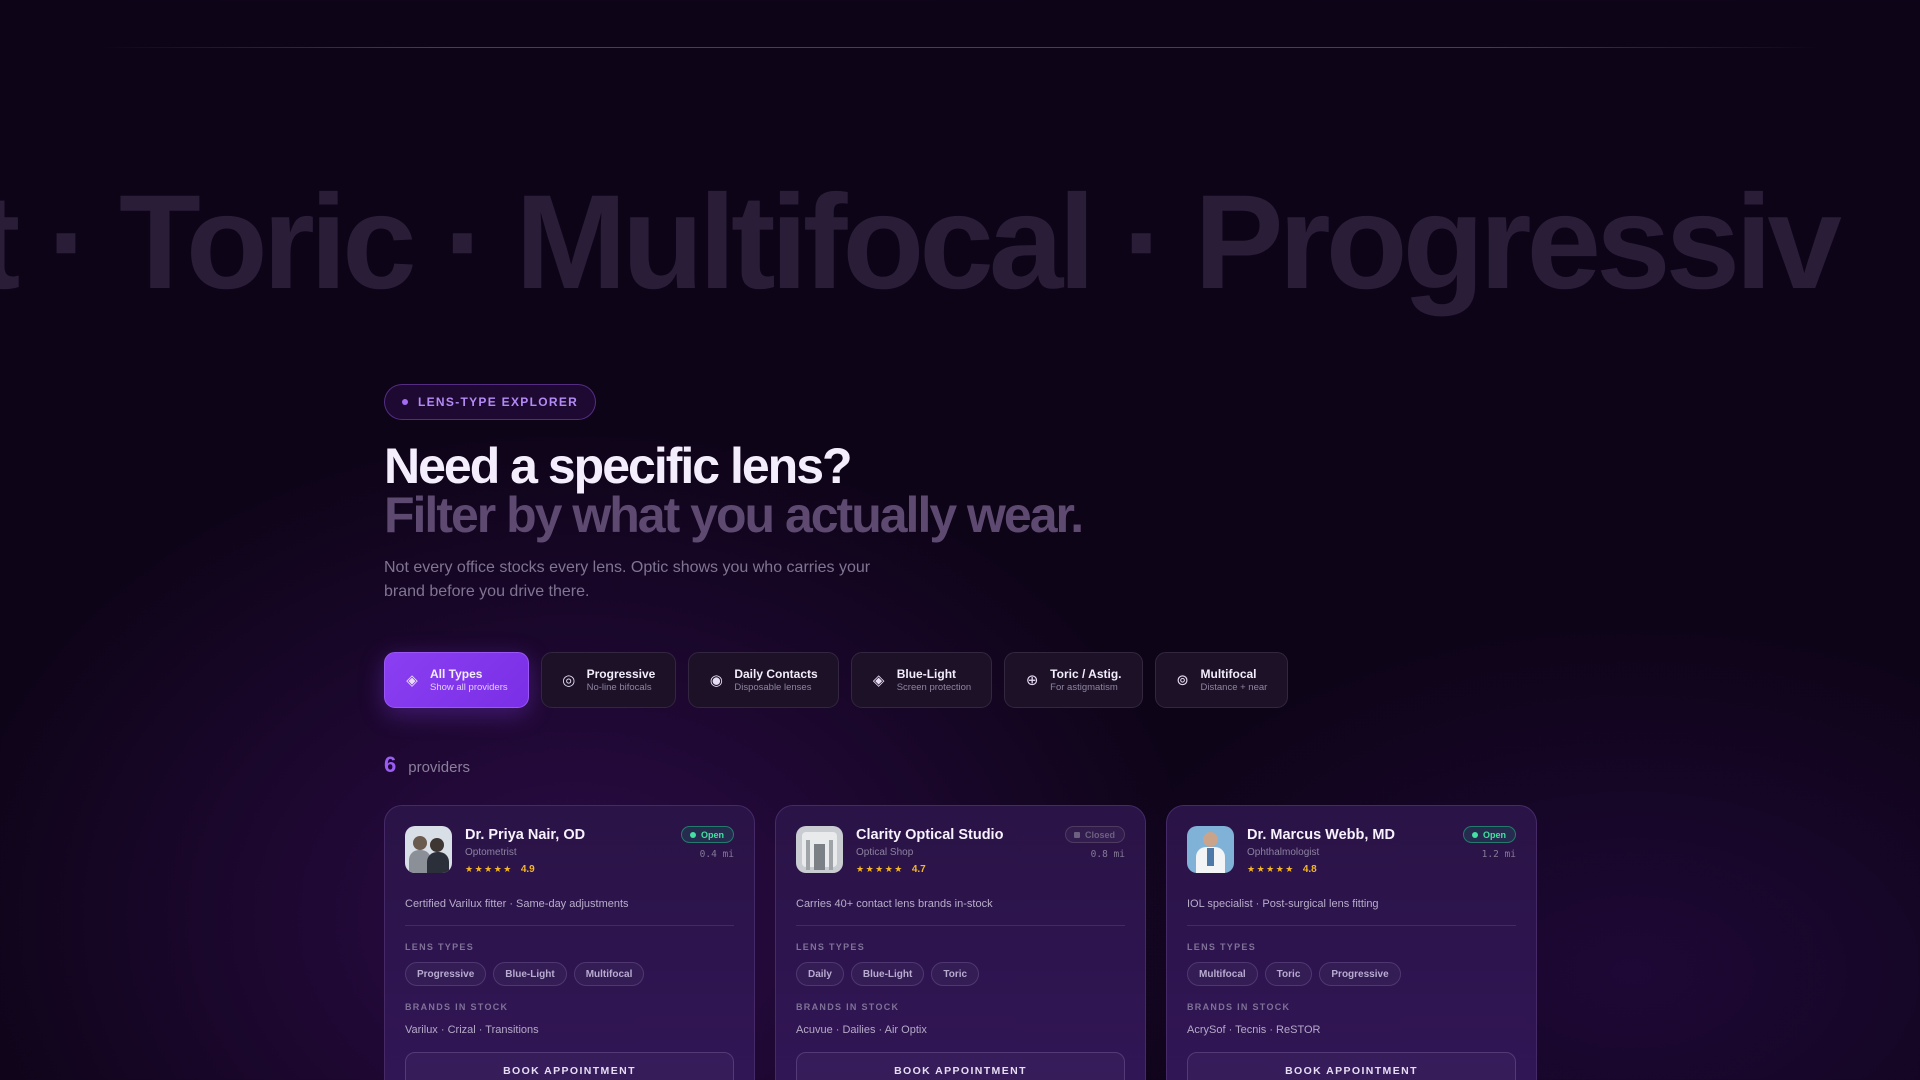  What do you see at coordinates (569, 680) in the screenshot?
I see `target-icon: ◎` at bounding box center [569, 680].